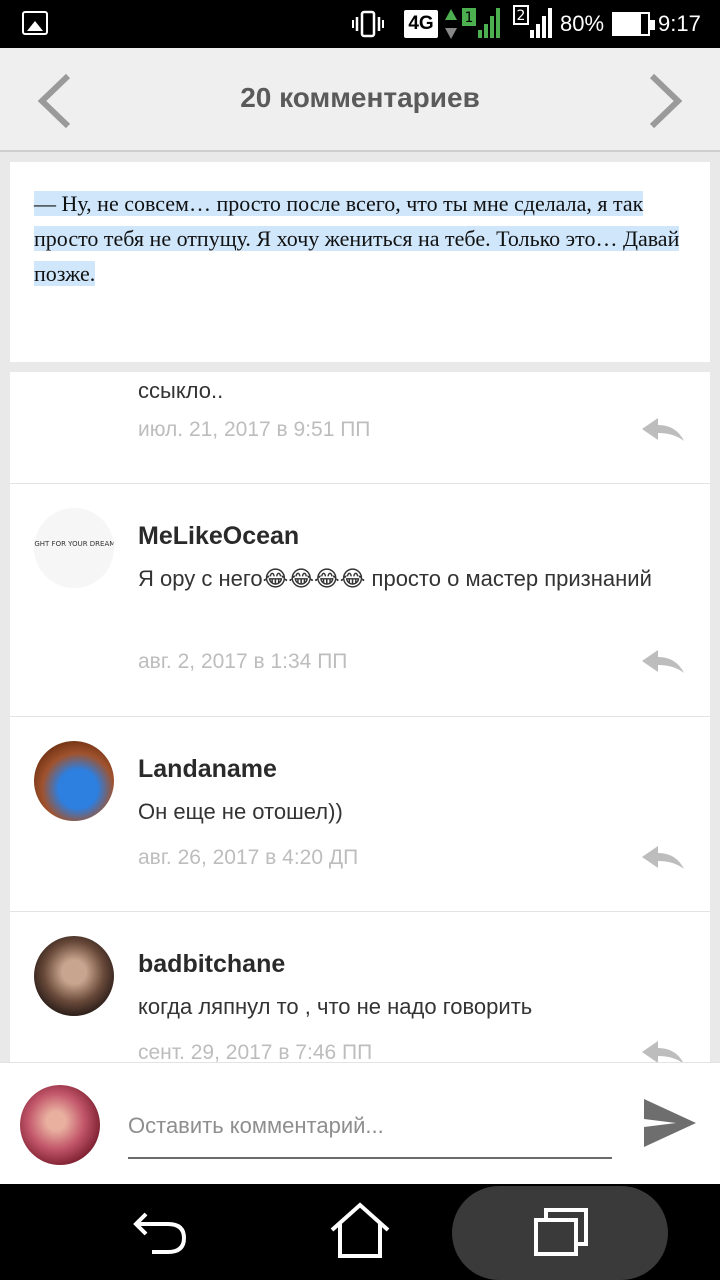 Image resolution: width=720 pixels, height=1280 pixels. I want to click on comment-date: сент. 29, 2017 в 7:46 ПП, so click(255, 1051).